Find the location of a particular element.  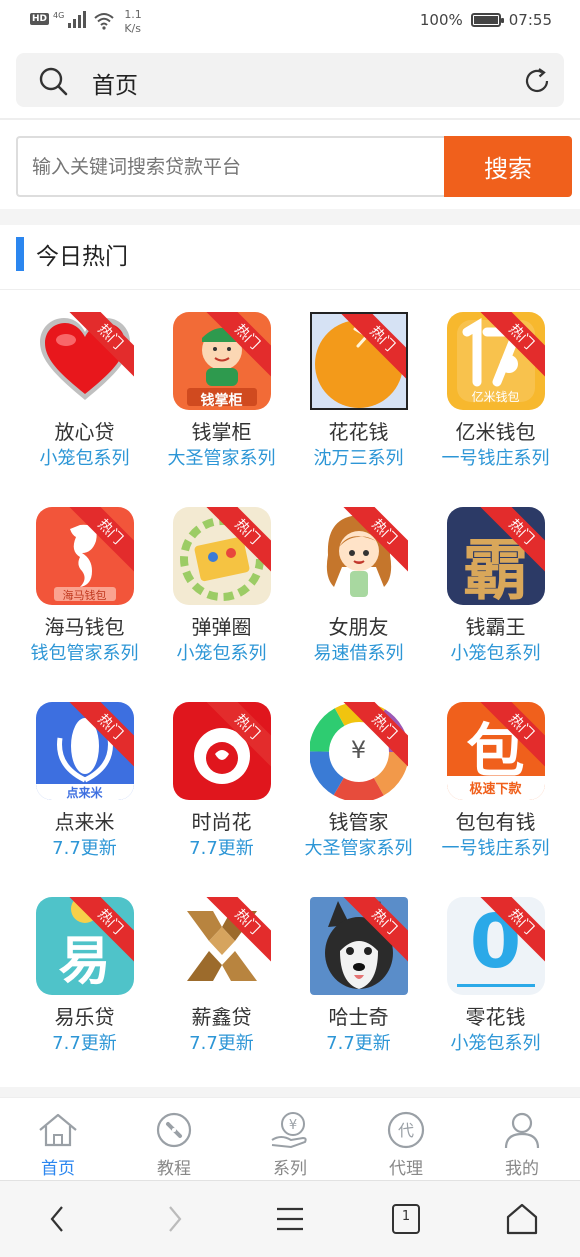

back-button is located at coordinates (58, 1219).